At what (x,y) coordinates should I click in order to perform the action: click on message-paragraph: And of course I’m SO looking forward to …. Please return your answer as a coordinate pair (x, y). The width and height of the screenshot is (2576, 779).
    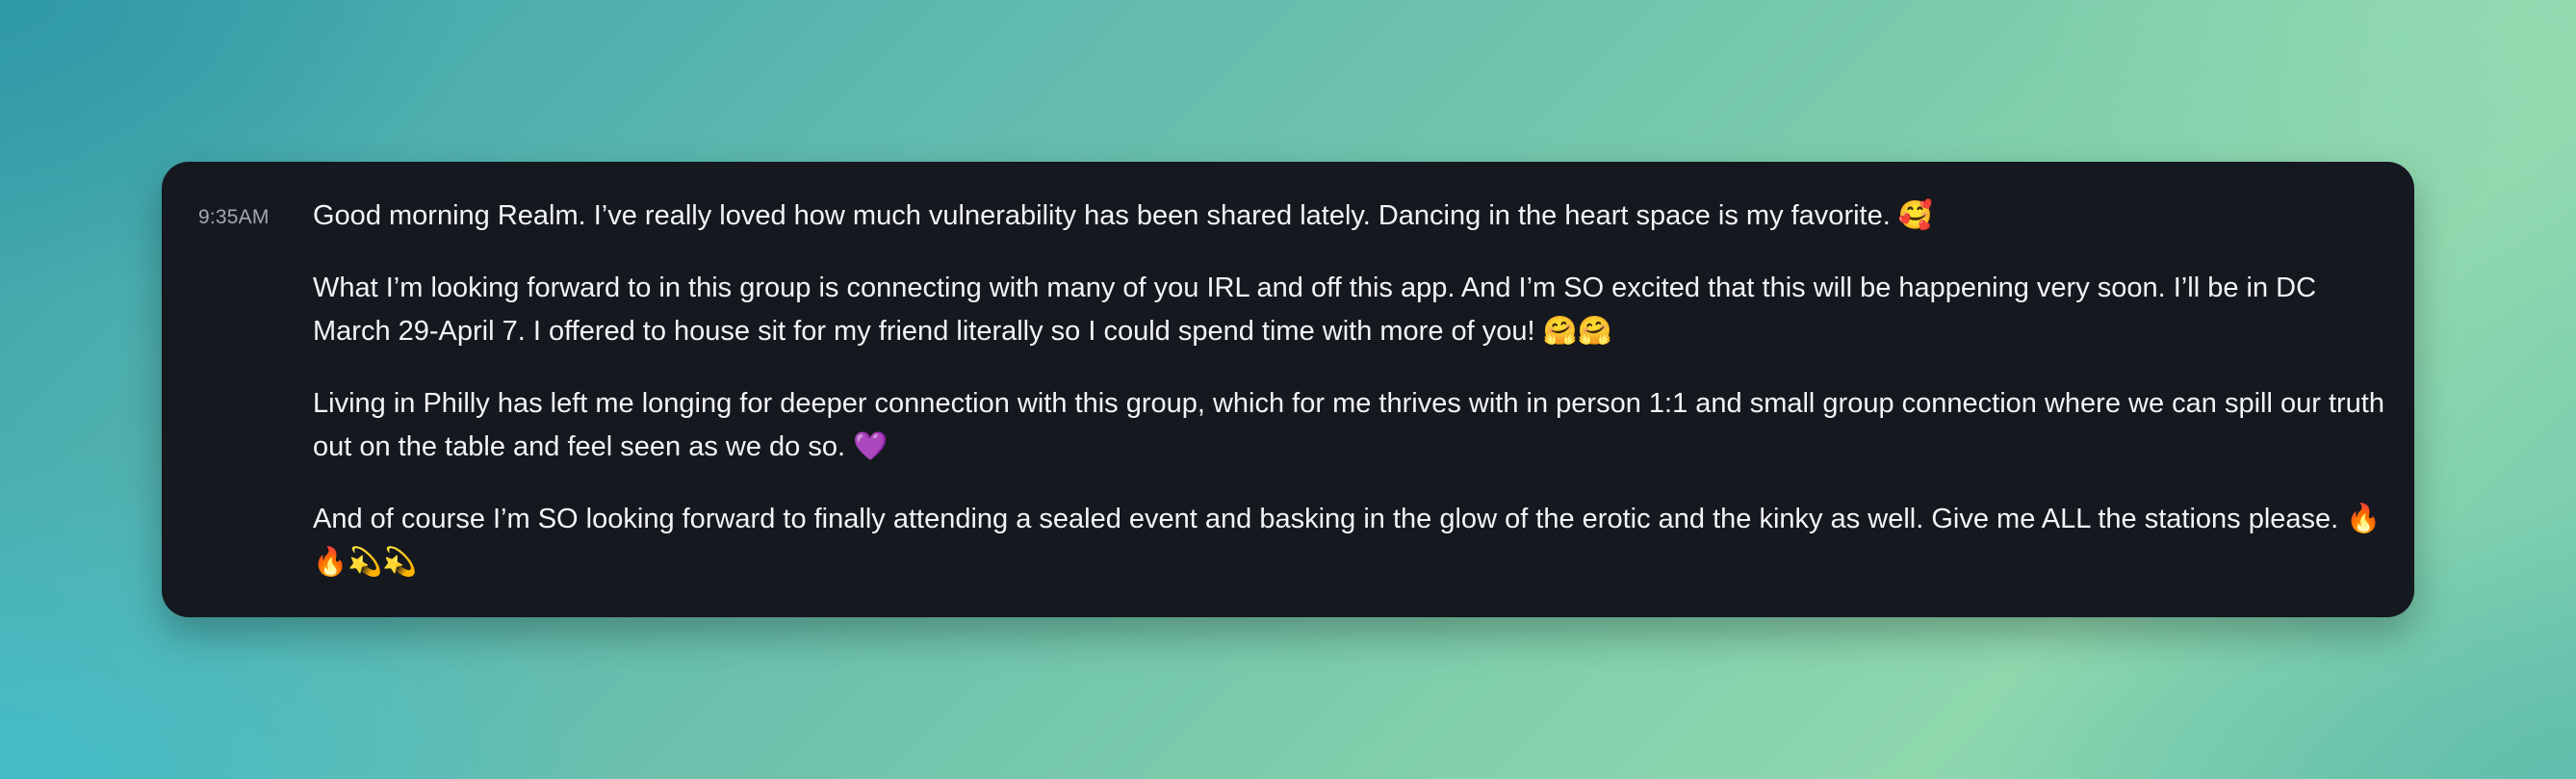
    Looking at the image, I should click on (1348, 541).